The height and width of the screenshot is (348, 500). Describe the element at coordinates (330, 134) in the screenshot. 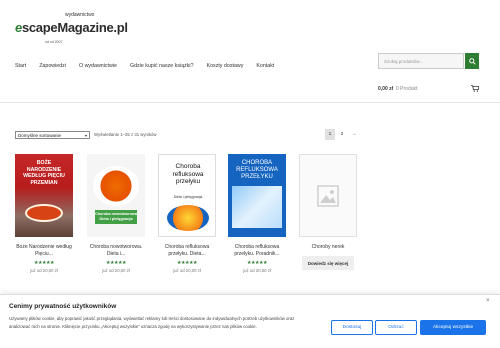

I see `page-1: 1` at that location.